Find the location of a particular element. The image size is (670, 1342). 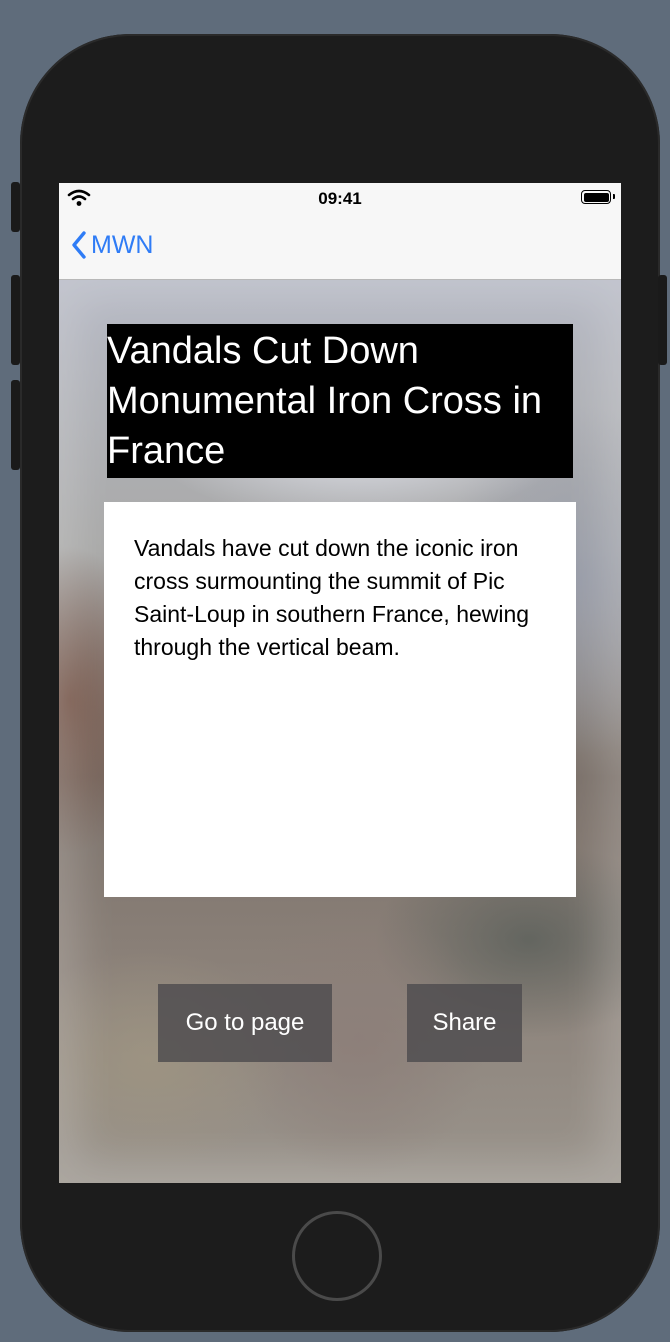

back-button: MWN is located at coordinates (112, 245).